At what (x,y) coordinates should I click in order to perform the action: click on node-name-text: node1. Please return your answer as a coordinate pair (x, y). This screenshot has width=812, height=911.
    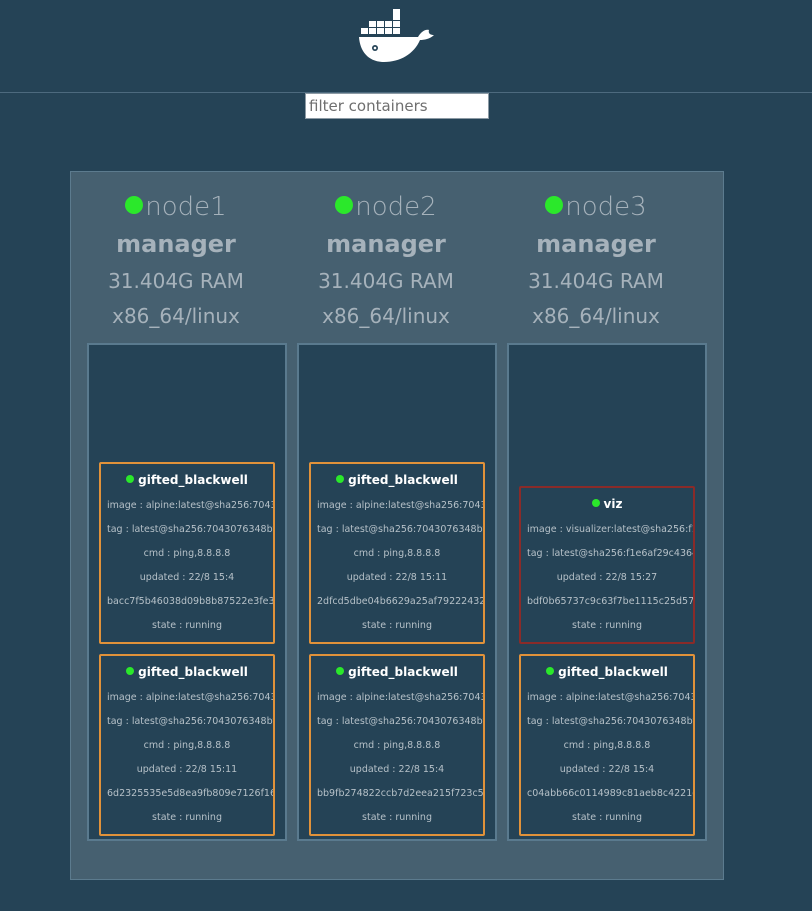
    Looking at the image, I should click on (186, 207).